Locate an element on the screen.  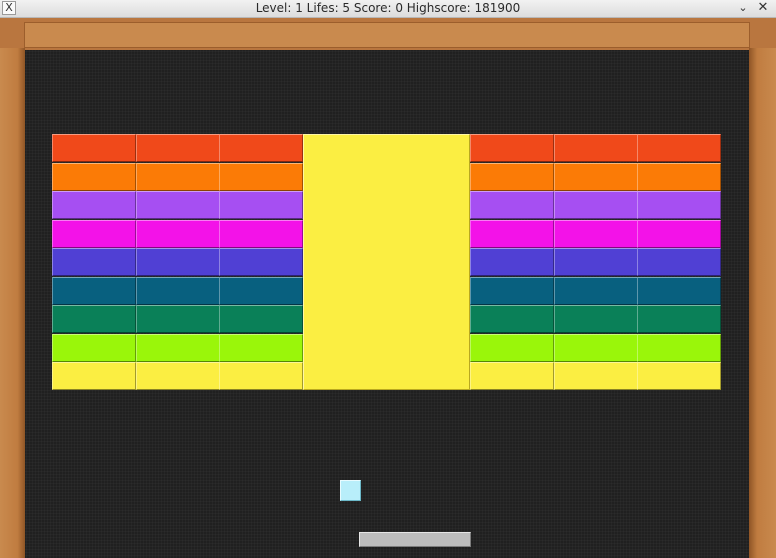
wood-frame-right is located at coordinates (762, 303).